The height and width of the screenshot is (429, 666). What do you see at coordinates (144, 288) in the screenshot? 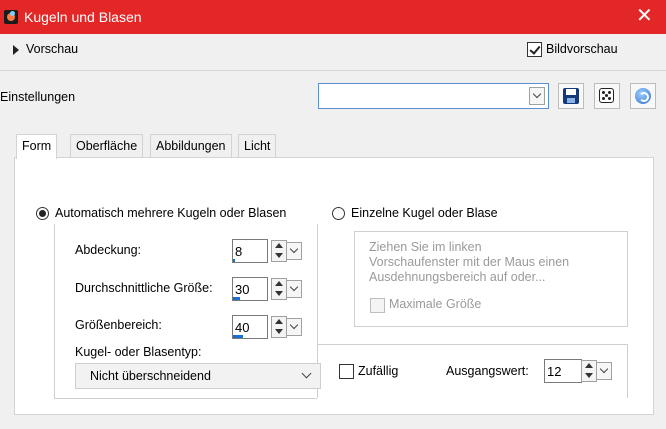
I see `avg-size-label: Durchschnittliche Größe:` at bounding box center [144, 288].